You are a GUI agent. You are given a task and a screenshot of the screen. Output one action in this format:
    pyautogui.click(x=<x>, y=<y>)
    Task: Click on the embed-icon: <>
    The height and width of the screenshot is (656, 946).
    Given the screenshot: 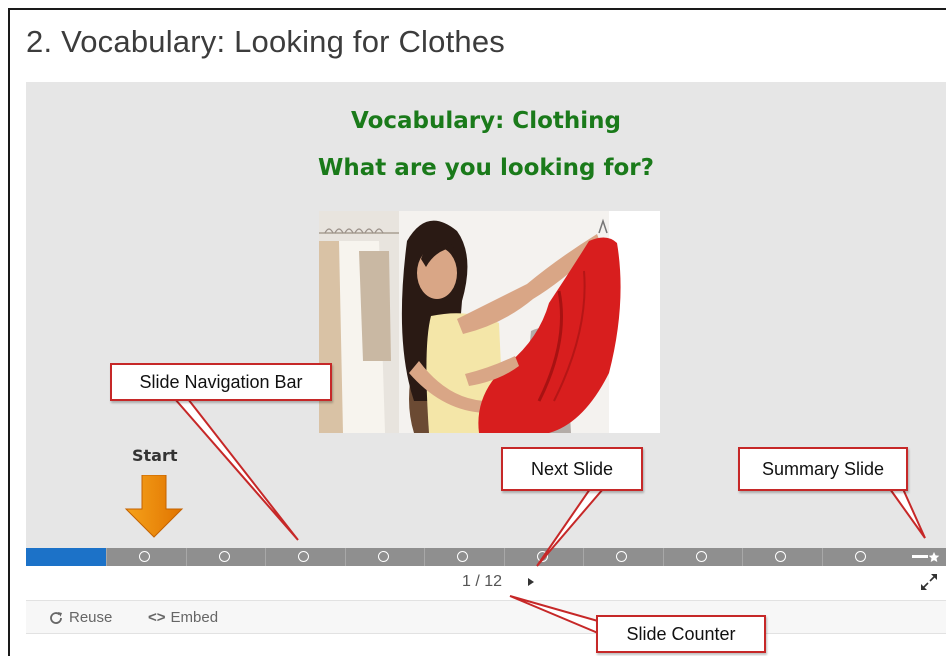 What is the action you would take?
    pyautogui.click(x=157, y=617)
    